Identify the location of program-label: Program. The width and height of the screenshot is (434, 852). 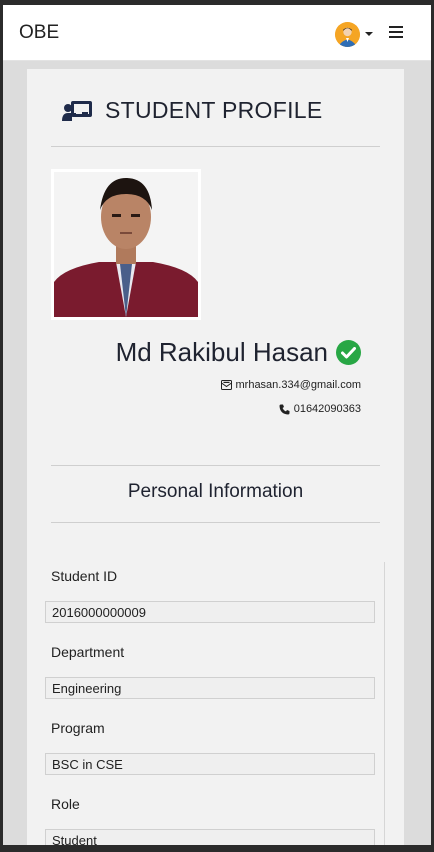
(78, 728).